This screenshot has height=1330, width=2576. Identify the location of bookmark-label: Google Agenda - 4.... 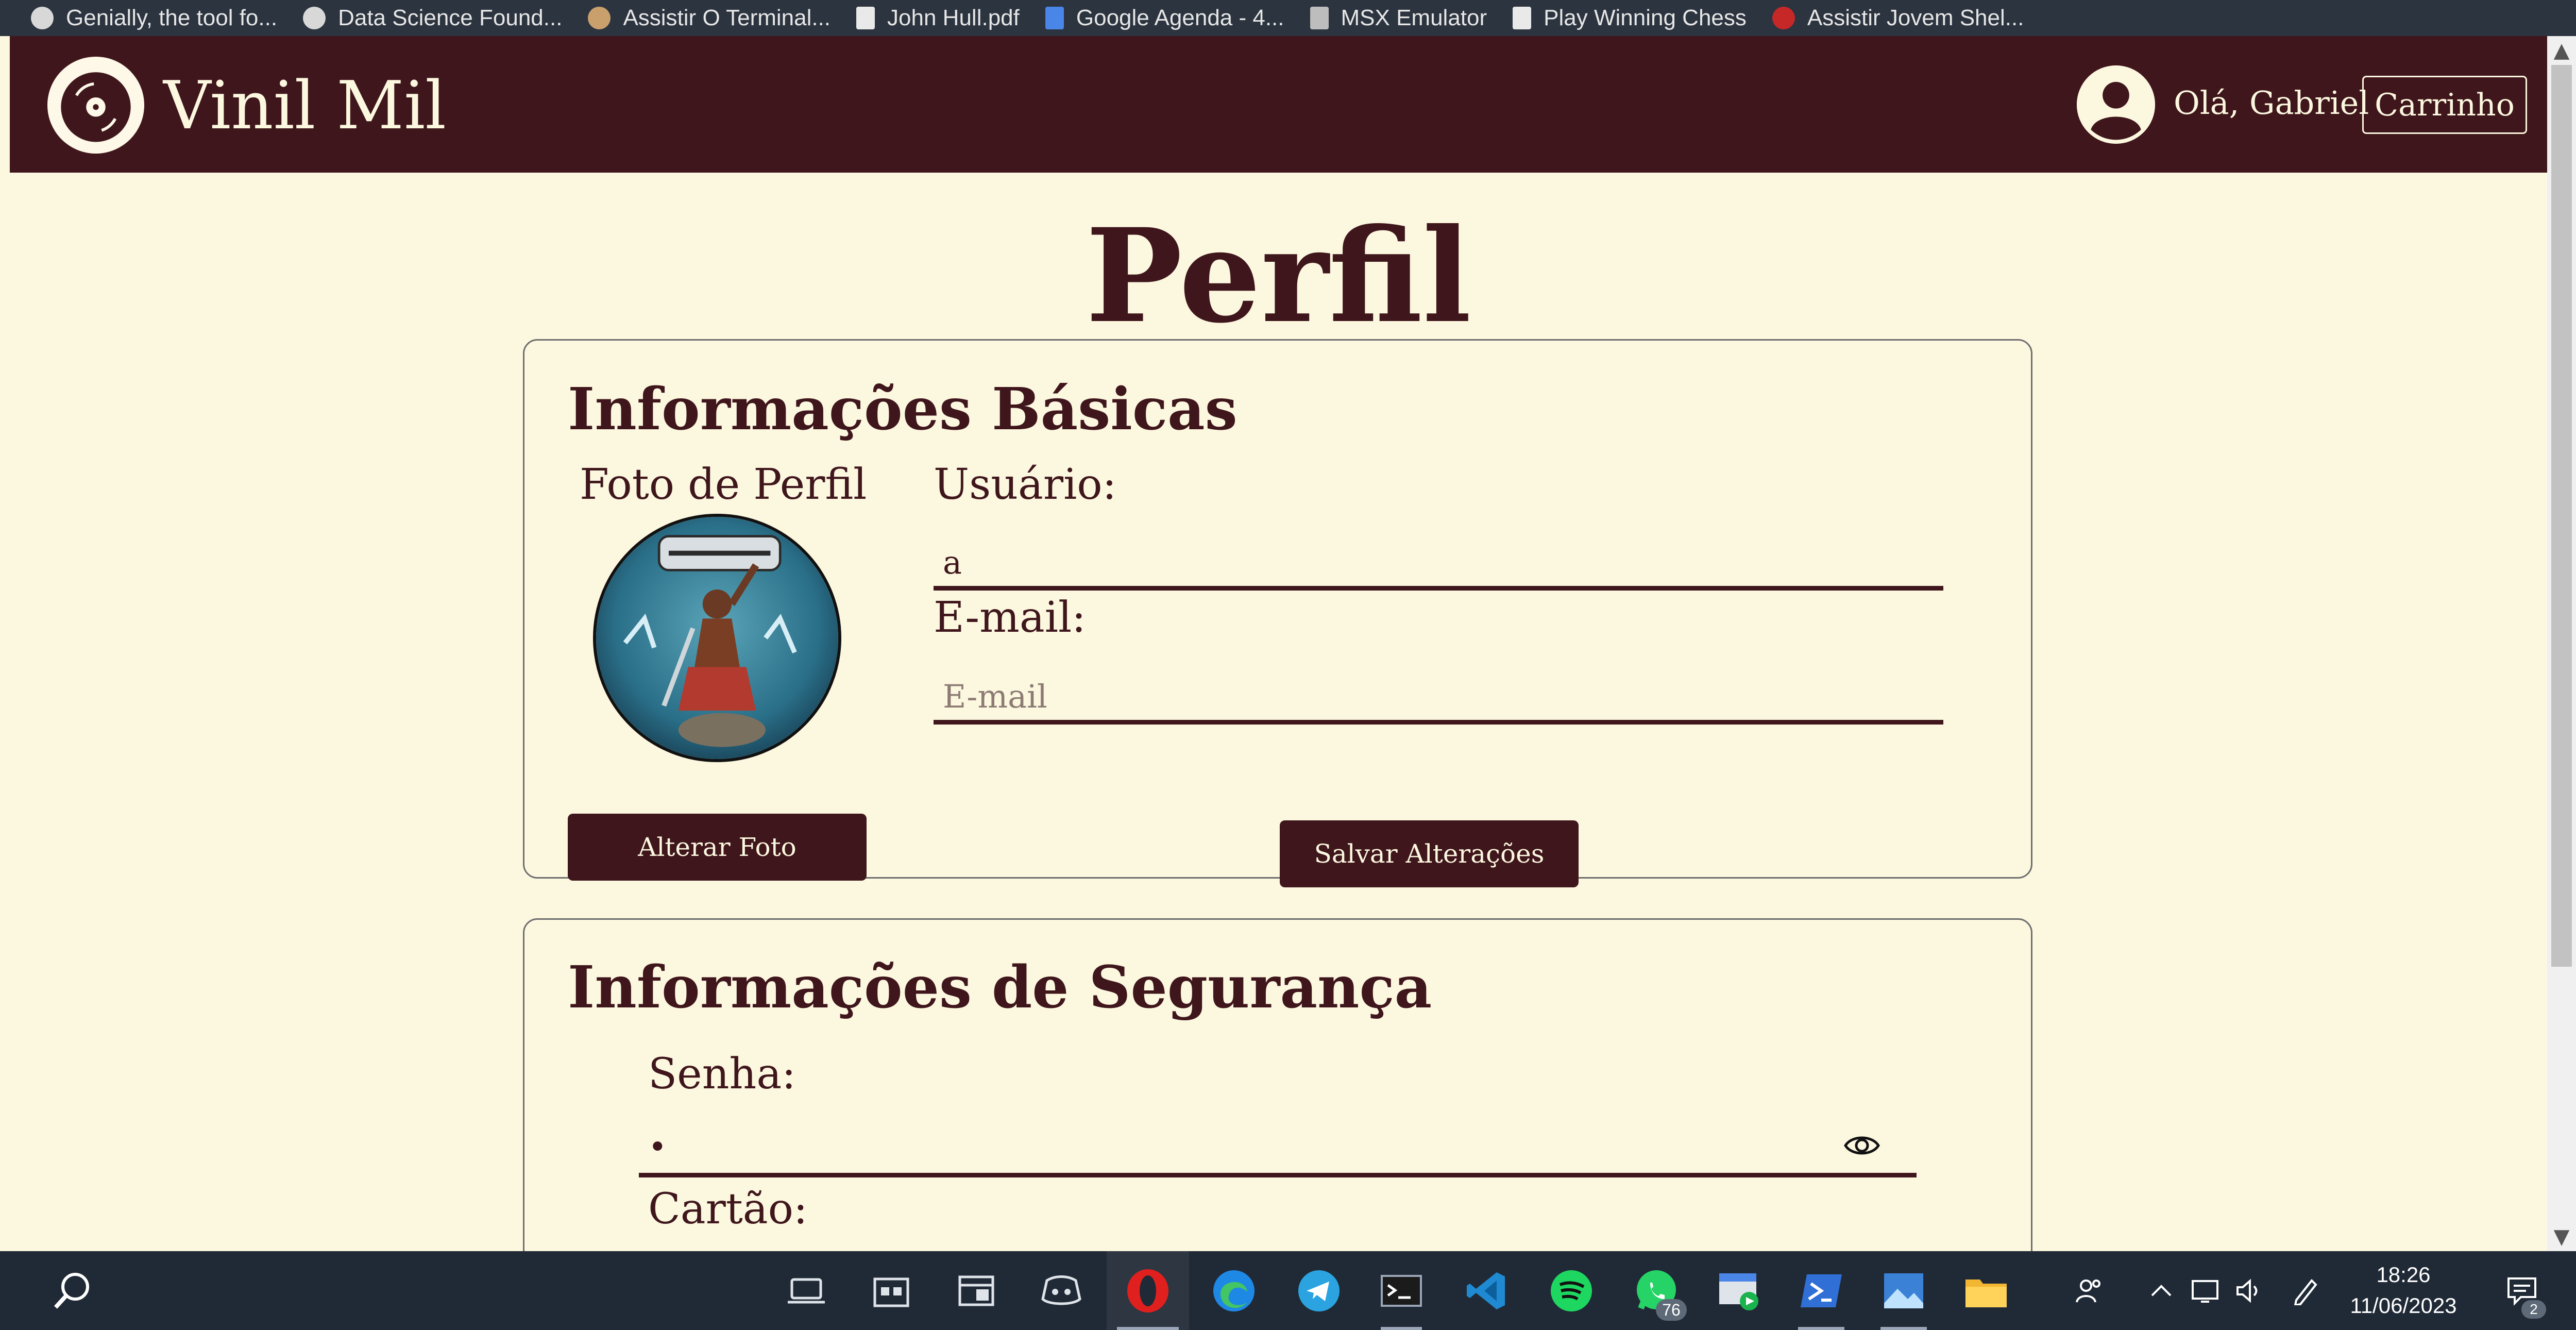
(1180, 17).